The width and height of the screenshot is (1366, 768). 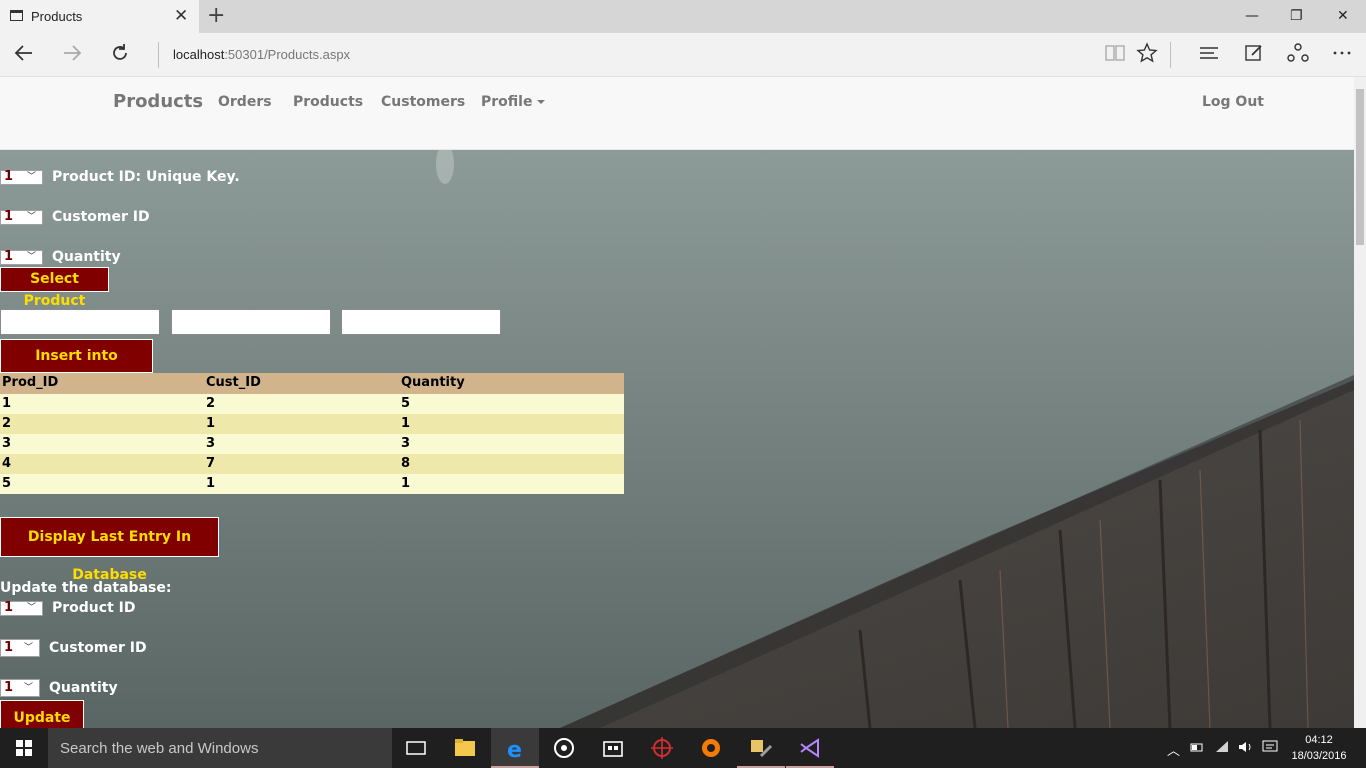 I want to click on product-id-selected: 1, so click(x=9, y=176).